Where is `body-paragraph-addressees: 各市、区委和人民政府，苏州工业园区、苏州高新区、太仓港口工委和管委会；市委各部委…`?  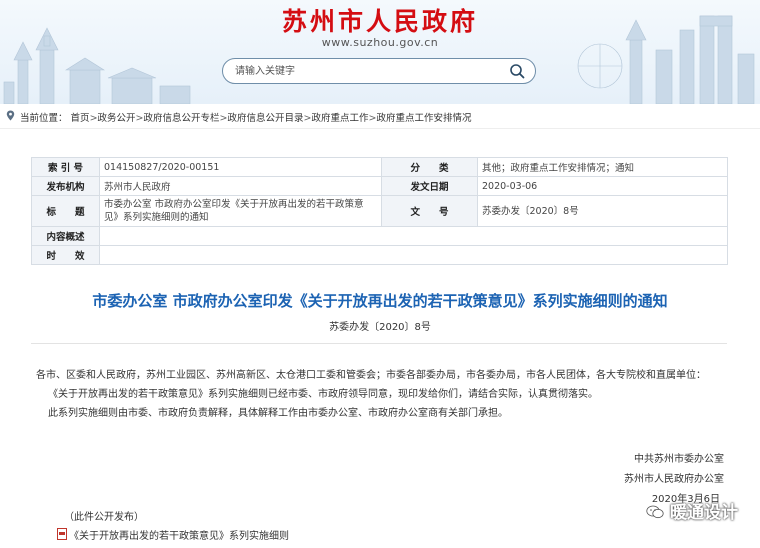
body-paragraph-addressees: 各市、区委和人民政府，苏州工业园区、苏州高新区、太仓港口工委和管委会；市委各部委… is located at coordinates (371, 375).